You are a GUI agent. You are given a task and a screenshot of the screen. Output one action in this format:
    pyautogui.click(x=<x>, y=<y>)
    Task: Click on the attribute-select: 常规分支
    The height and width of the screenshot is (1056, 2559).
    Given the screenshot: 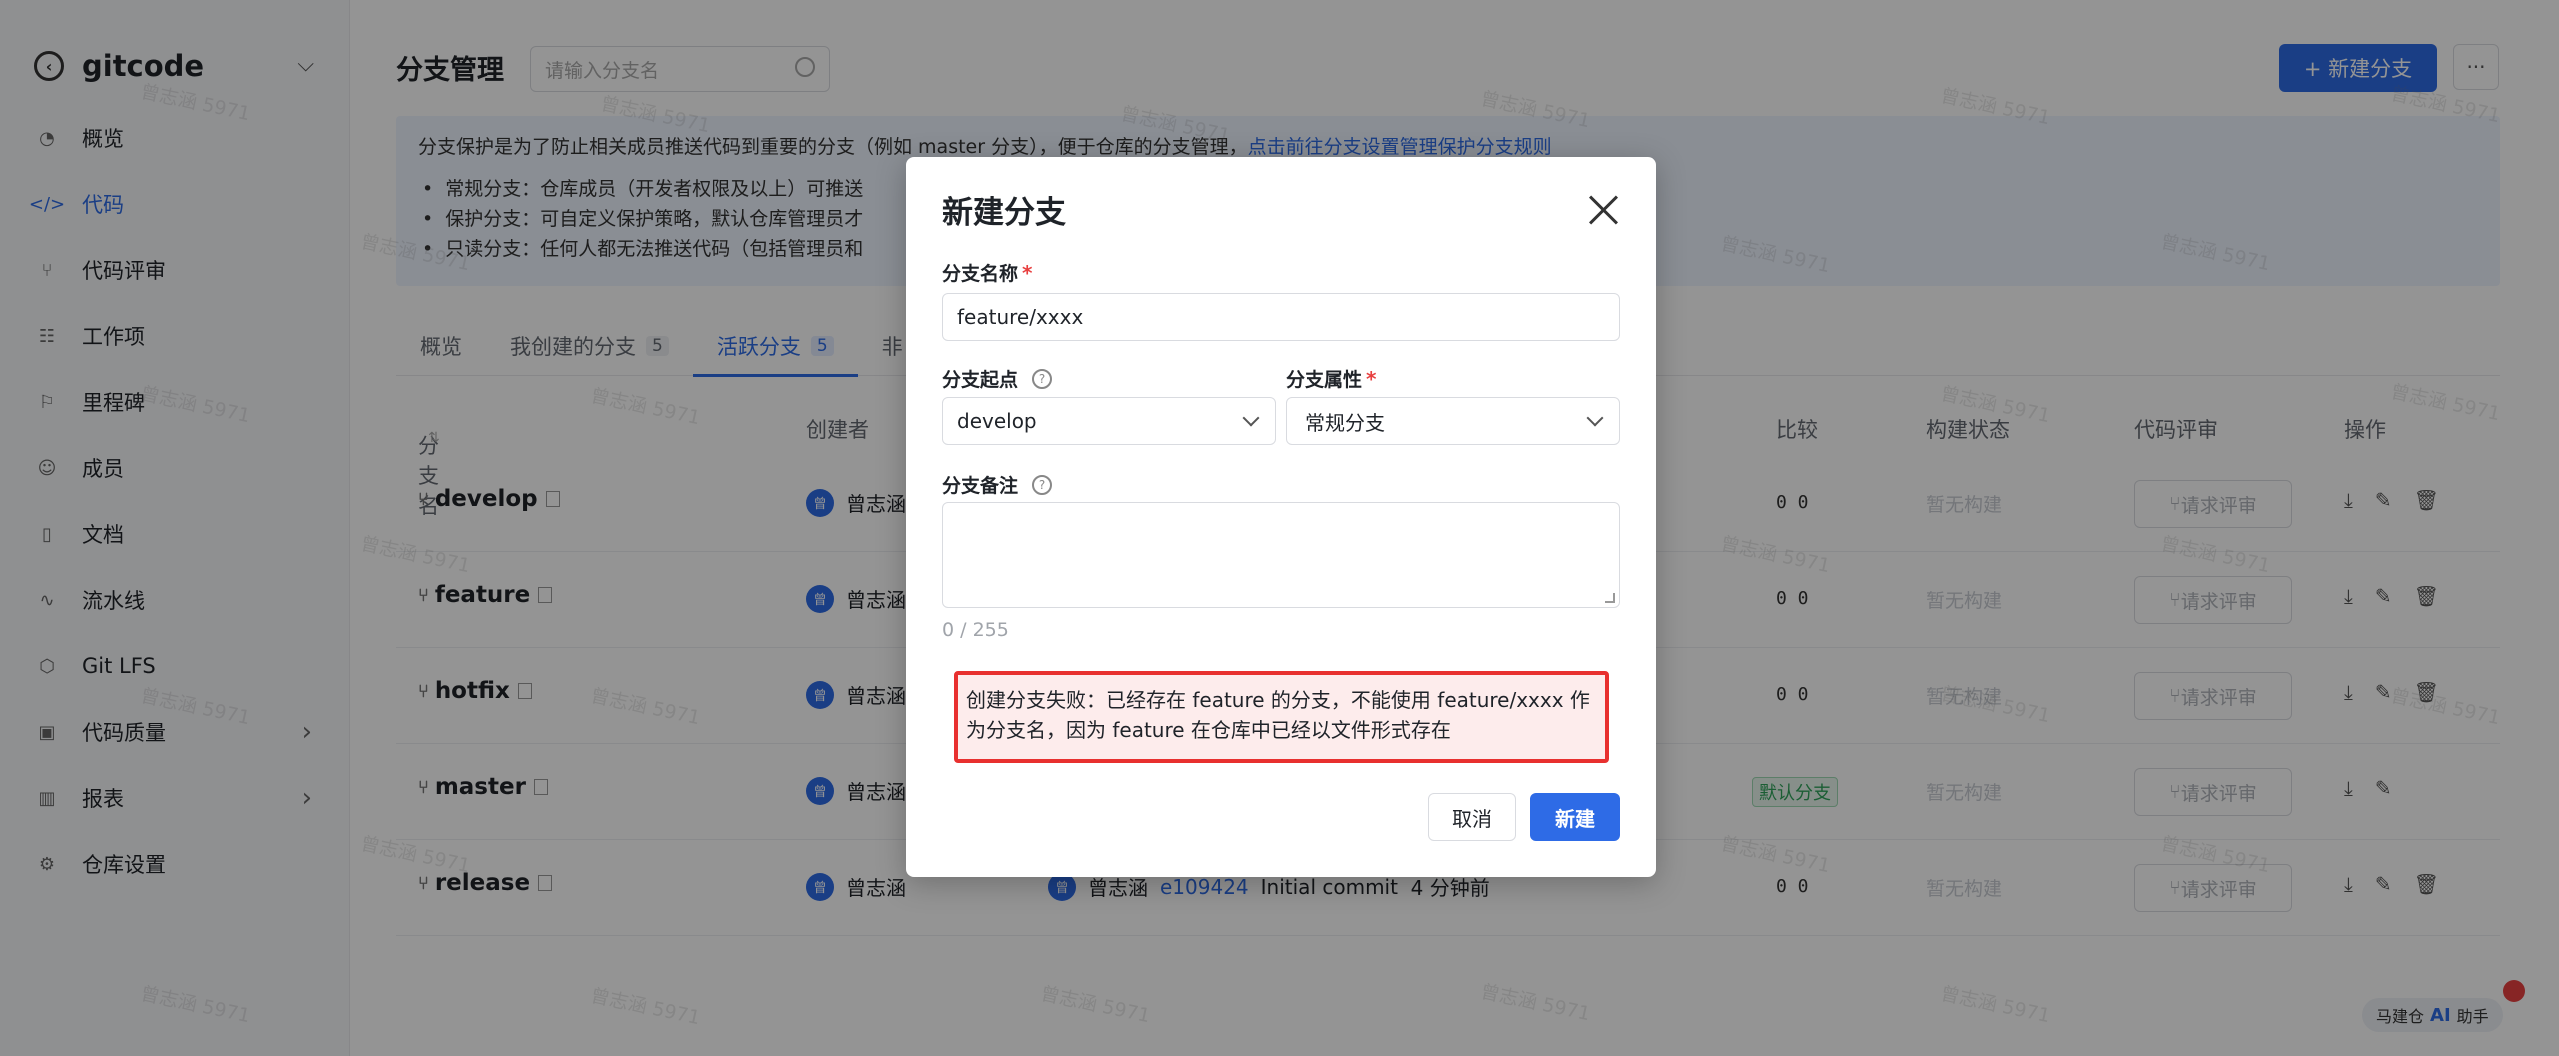 What is the action you would take?
    pyautogui.click(x=1453, y=421)
    